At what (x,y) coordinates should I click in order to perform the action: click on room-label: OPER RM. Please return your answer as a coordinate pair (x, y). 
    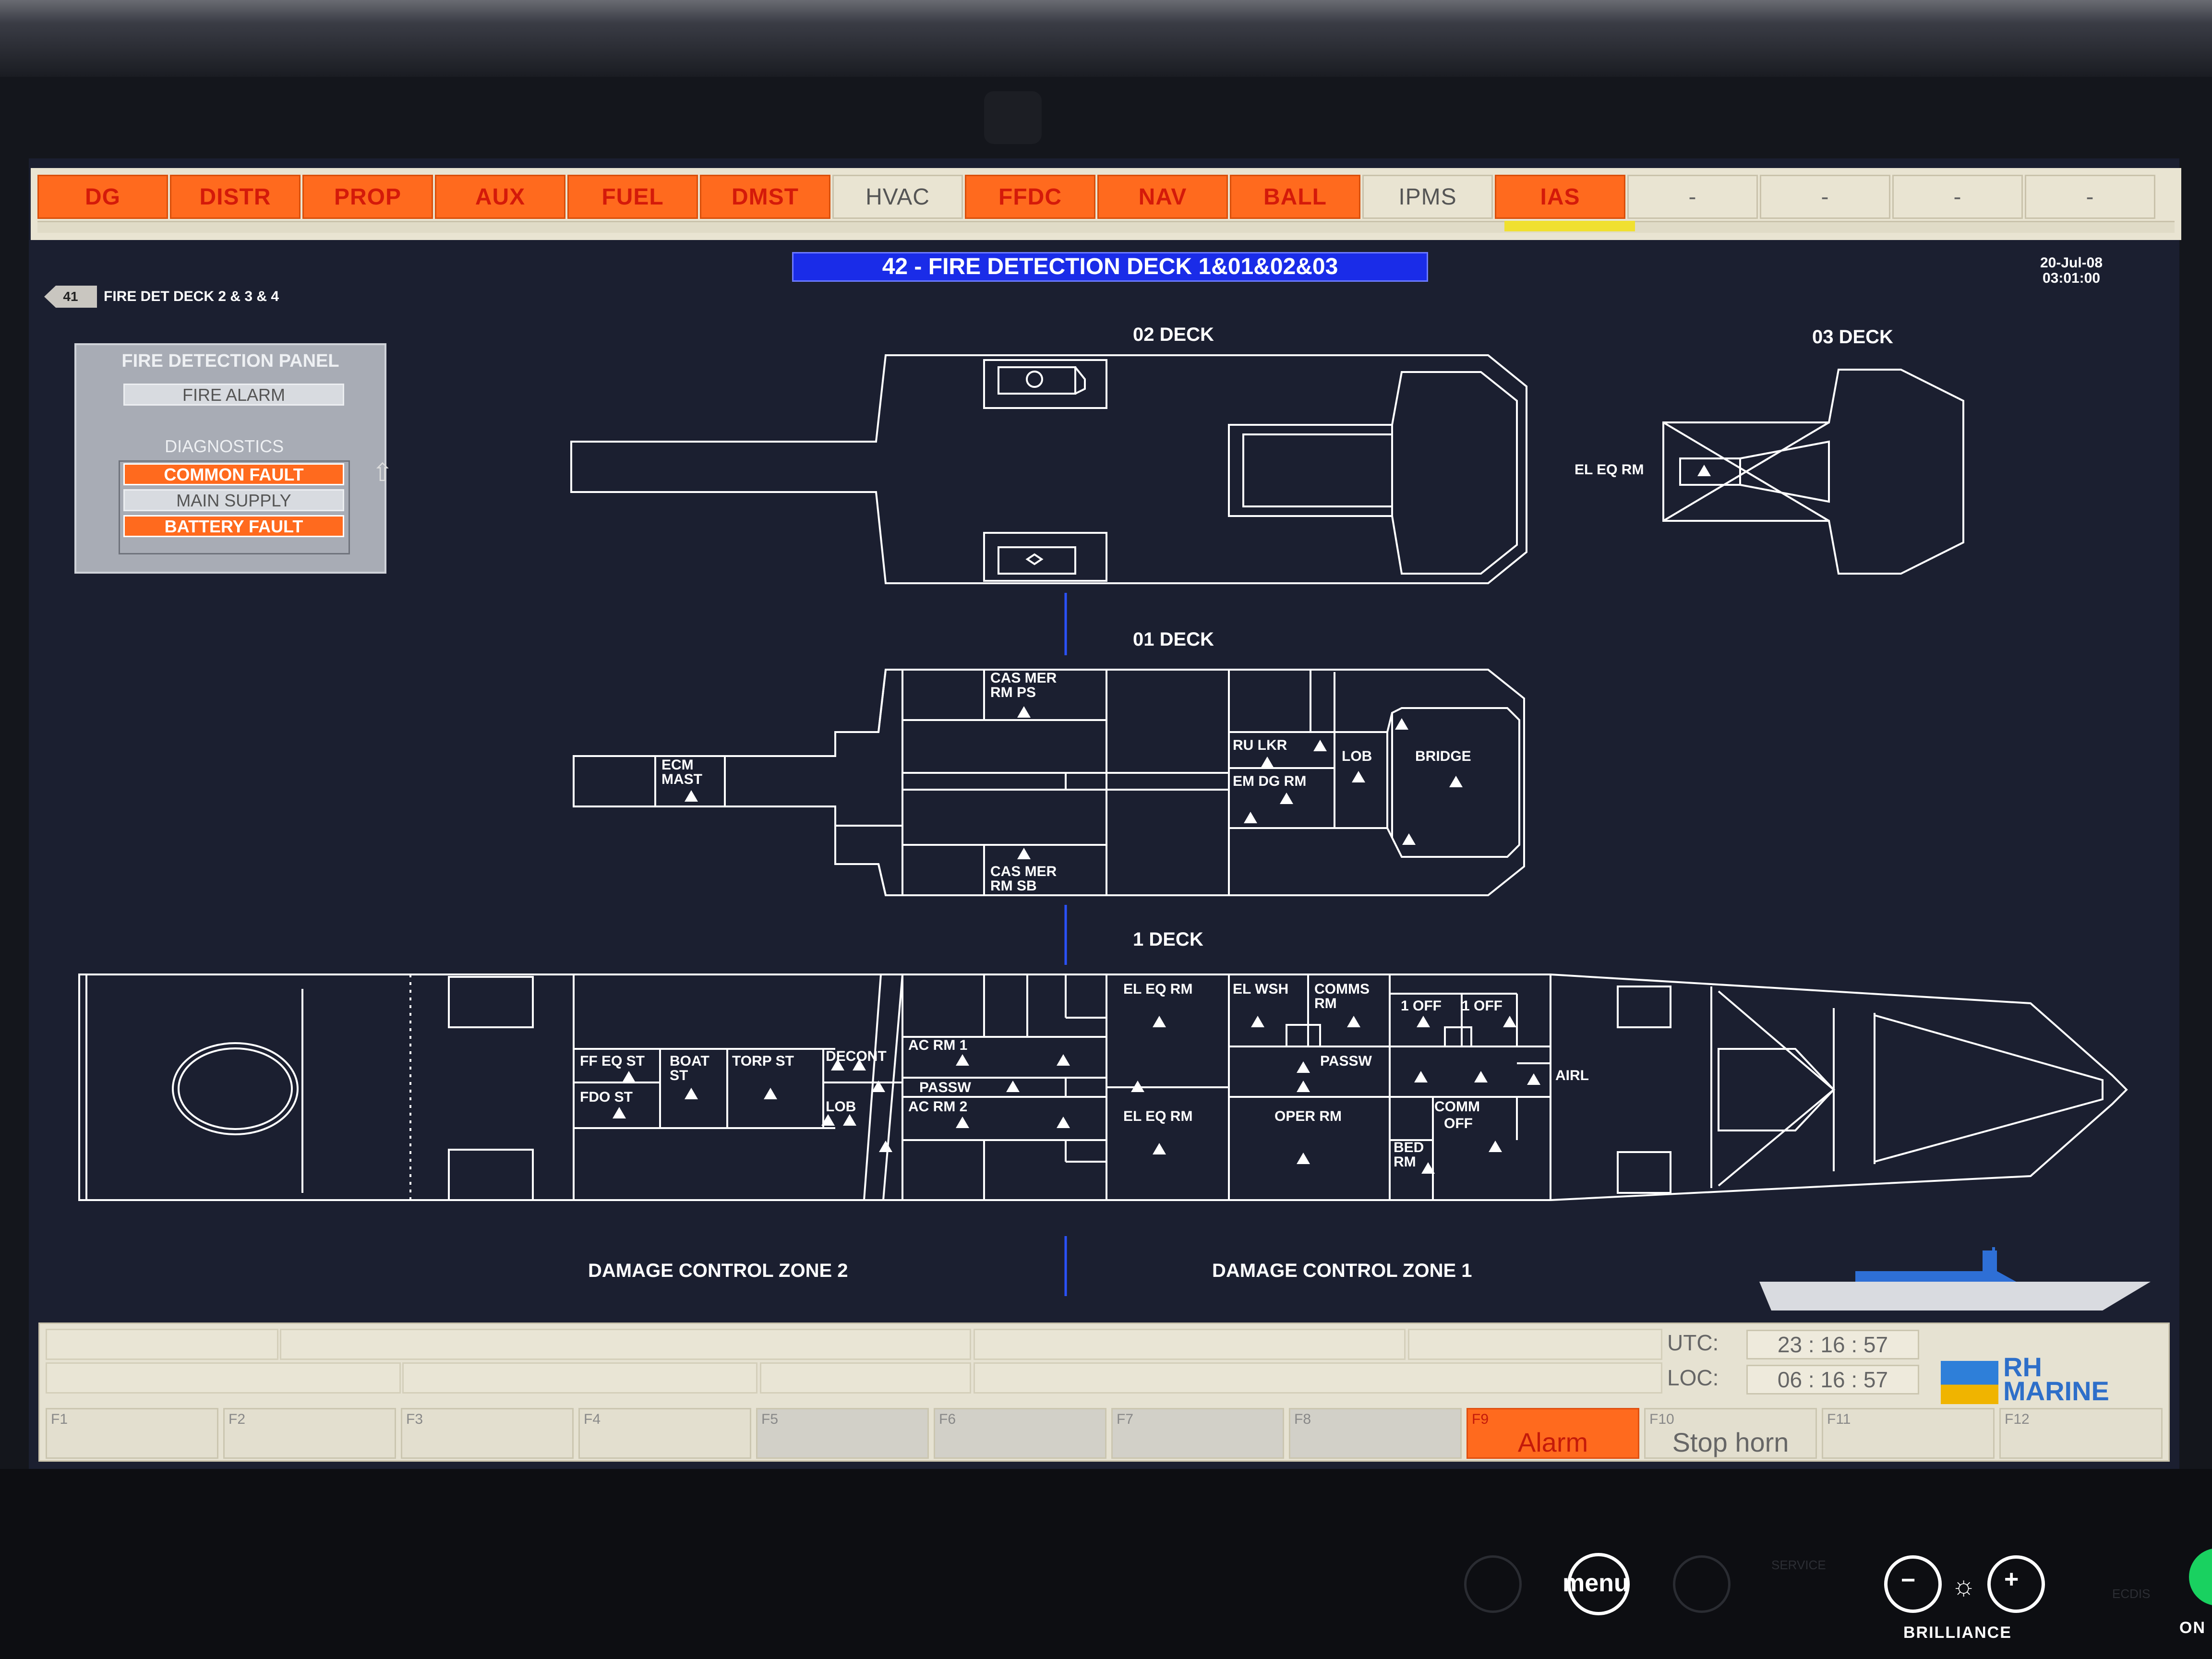
    Looking at the image, I should click on (1308, 1116).